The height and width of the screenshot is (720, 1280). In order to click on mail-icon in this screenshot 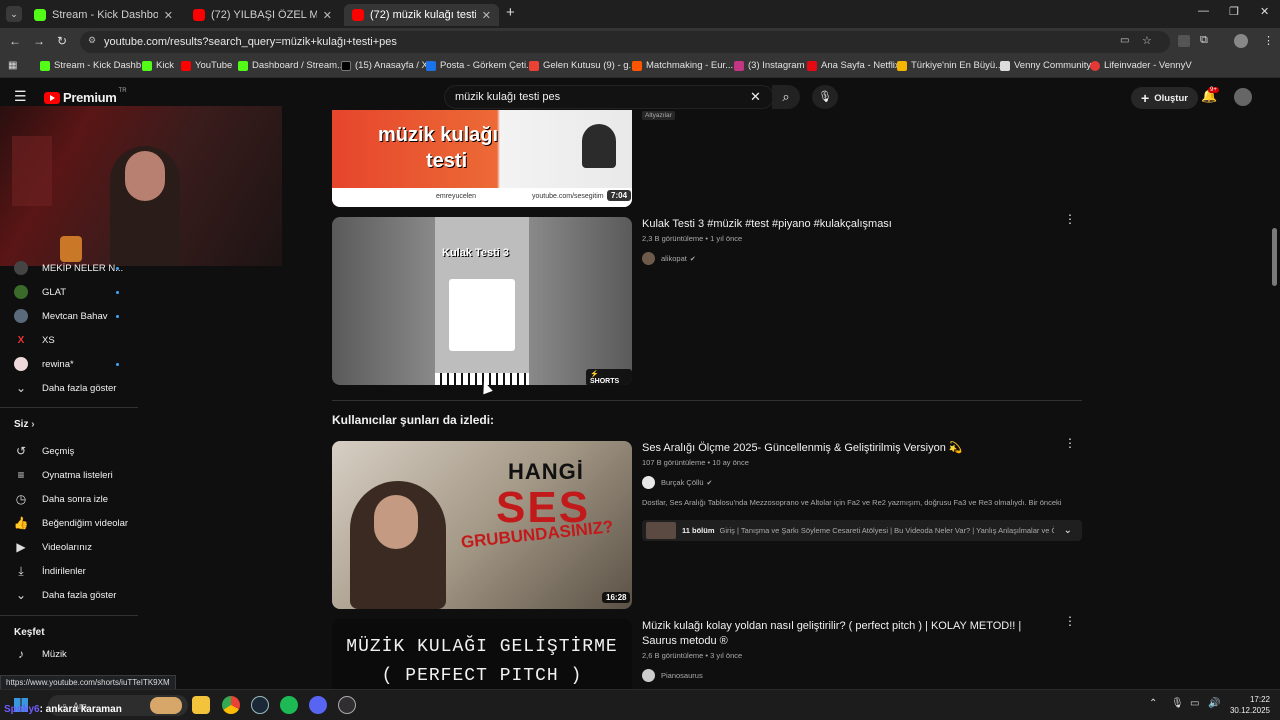, I will do `click(431, 65)`.